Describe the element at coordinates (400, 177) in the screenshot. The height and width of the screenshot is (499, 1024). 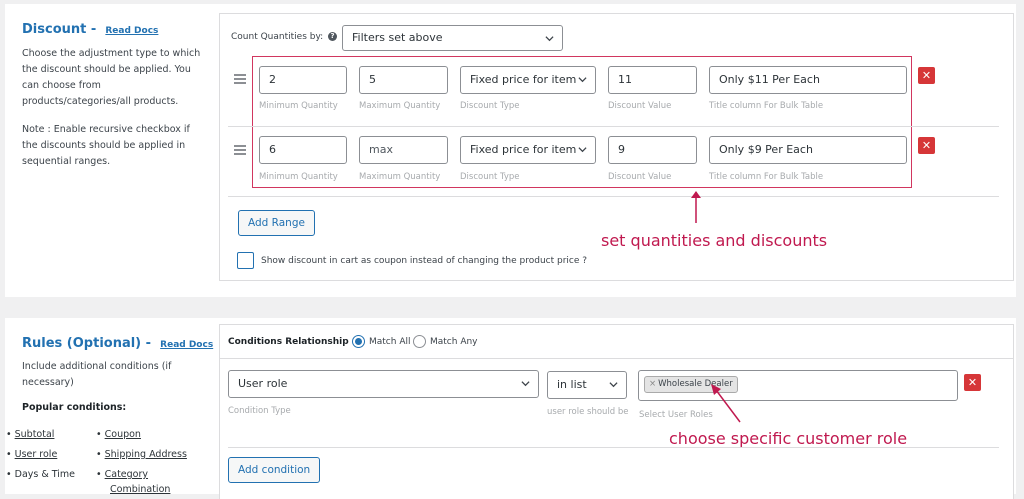
I see `range-2-max-hint: Maximum Quantity` at that location.